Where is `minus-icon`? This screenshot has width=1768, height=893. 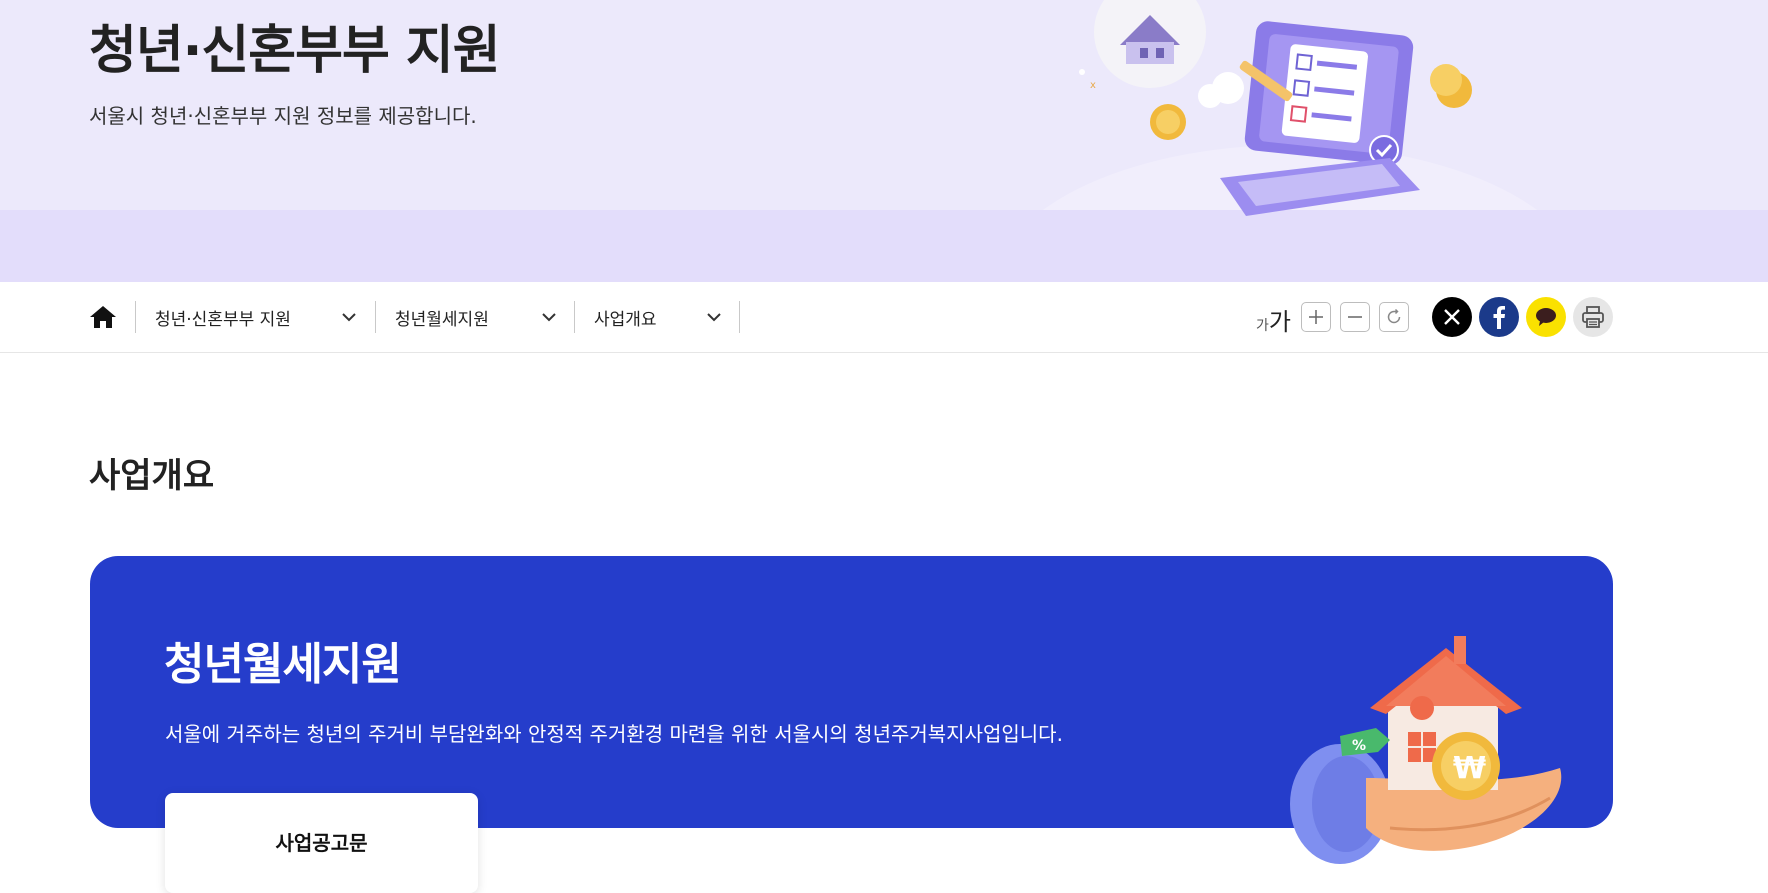 minus-icon is located at coordinates (1355, 317).